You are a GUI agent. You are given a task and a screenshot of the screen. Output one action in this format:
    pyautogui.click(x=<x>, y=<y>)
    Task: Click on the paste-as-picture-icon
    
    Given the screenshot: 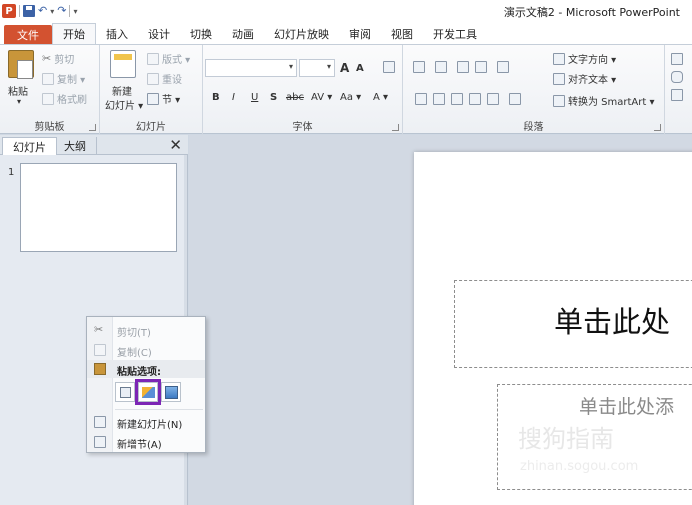 What is the action you would take?
    pyautogui.click(x=171, y=392)
    